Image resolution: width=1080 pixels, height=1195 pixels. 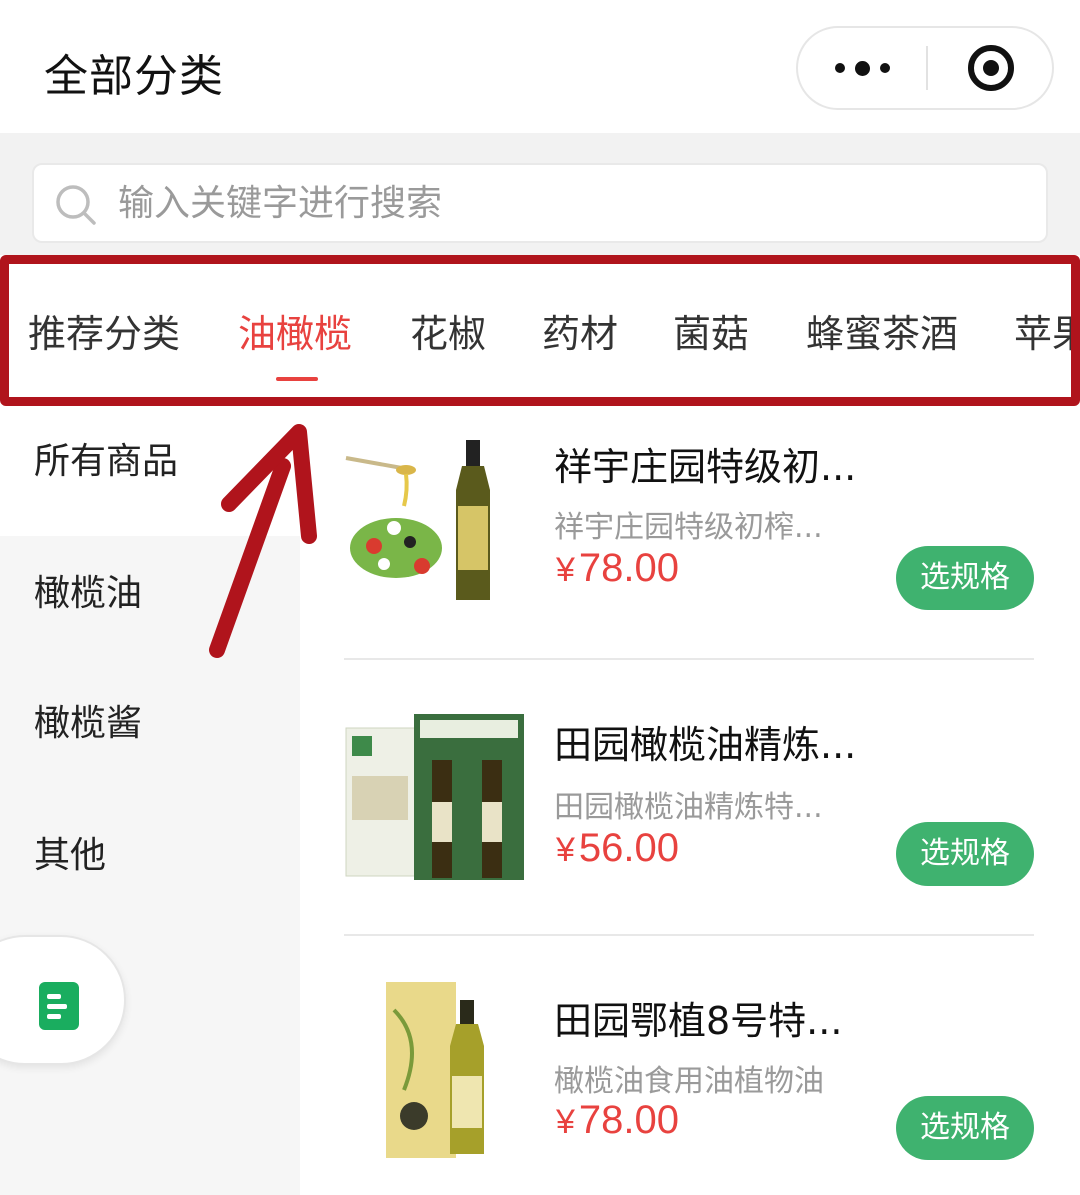 What do you see at coordinates (263, 541) in the screenshot?
I see `annotation-arrow` at bounding box center [263, 541].